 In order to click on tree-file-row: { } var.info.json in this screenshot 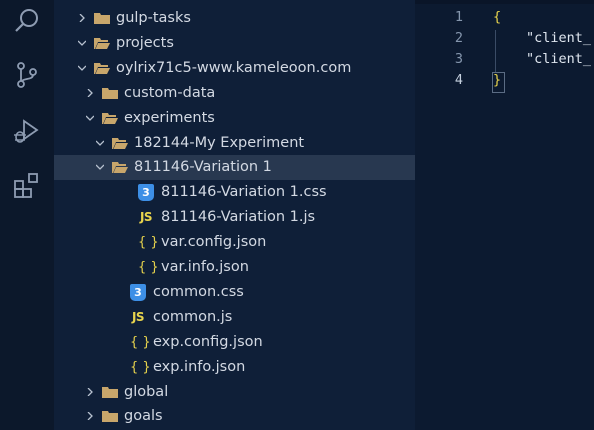, I will do `click(234, 267)`.